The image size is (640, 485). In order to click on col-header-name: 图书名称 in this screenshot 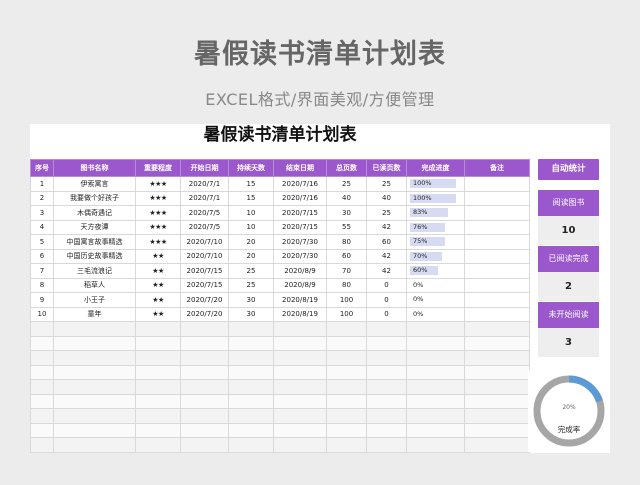, I will do `click(94, 168)`.